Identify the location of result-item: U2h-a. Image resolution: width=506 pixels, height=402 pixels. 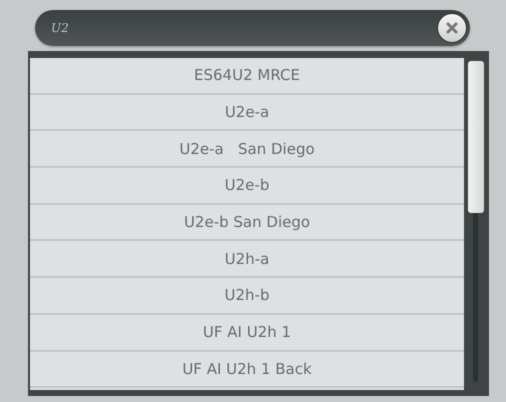
(247, 259).